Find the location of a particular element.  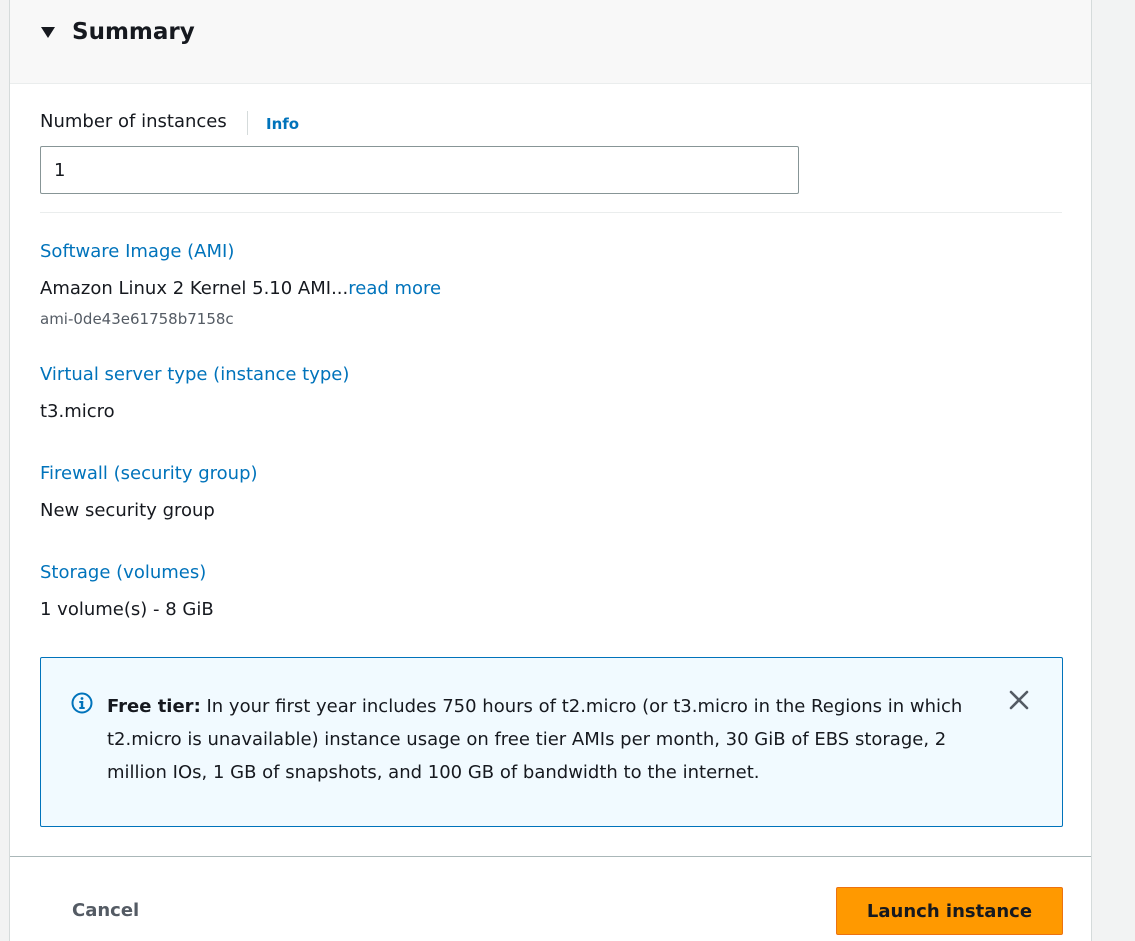

firewall-link: Firewall (security group) is located at coordinates (149, 474).